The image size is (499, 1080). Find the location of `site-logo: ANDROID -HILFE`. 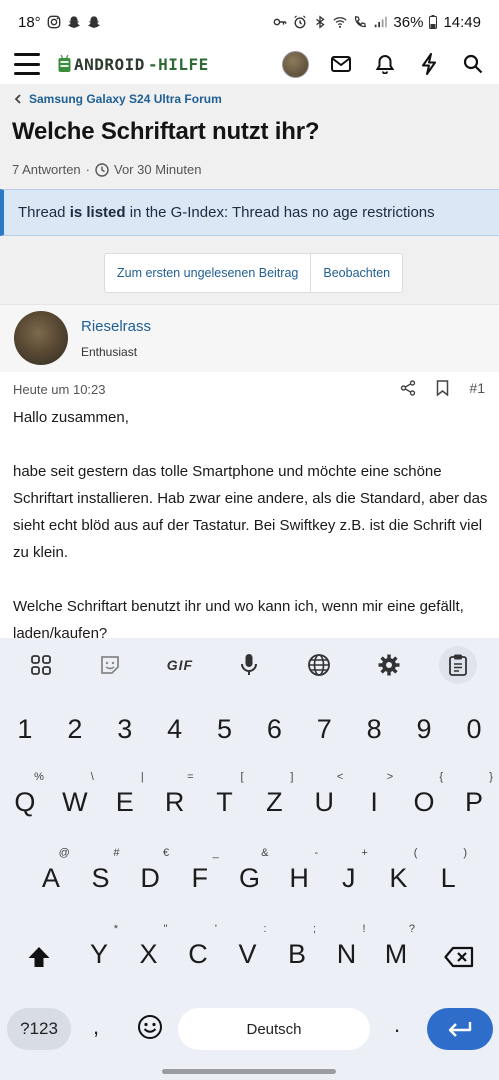

site-logo: ANDROID -HILFE is located at coordinates (133, 64).